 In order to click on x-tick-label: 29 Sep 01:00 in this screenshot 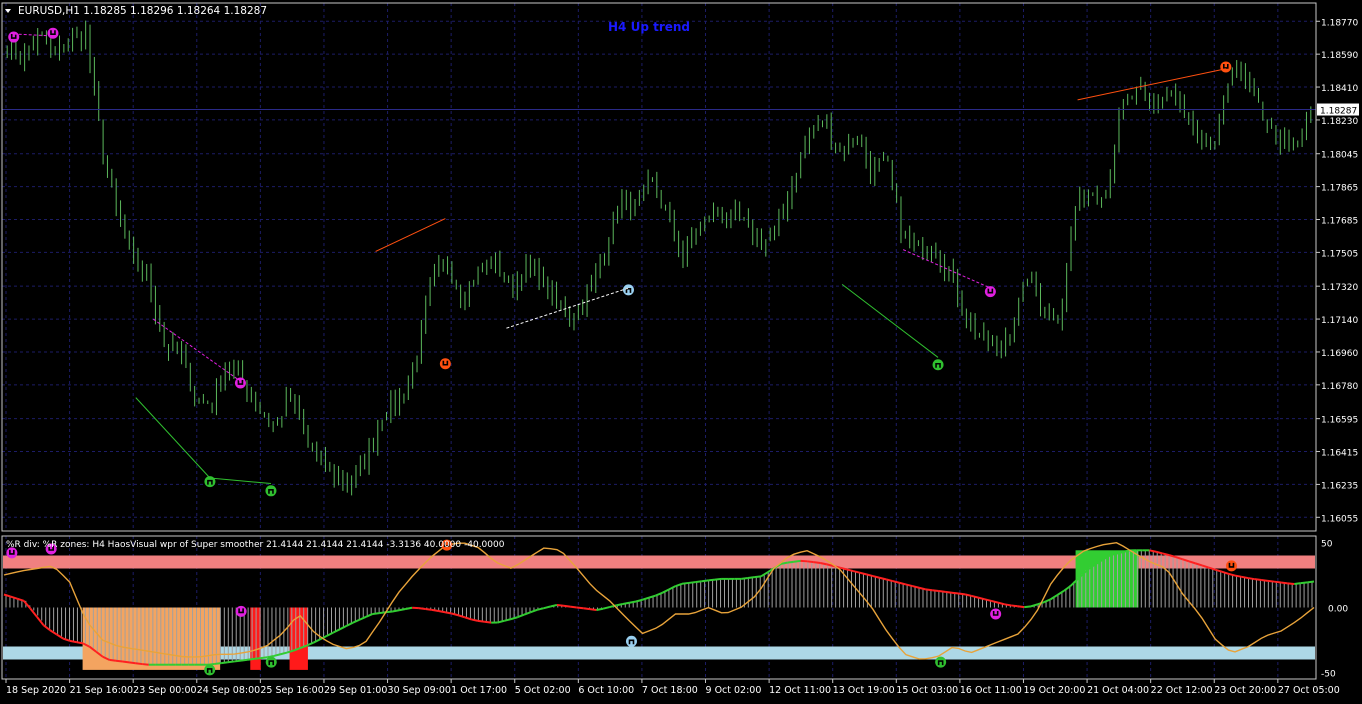, I will do `click(355, 690)`.